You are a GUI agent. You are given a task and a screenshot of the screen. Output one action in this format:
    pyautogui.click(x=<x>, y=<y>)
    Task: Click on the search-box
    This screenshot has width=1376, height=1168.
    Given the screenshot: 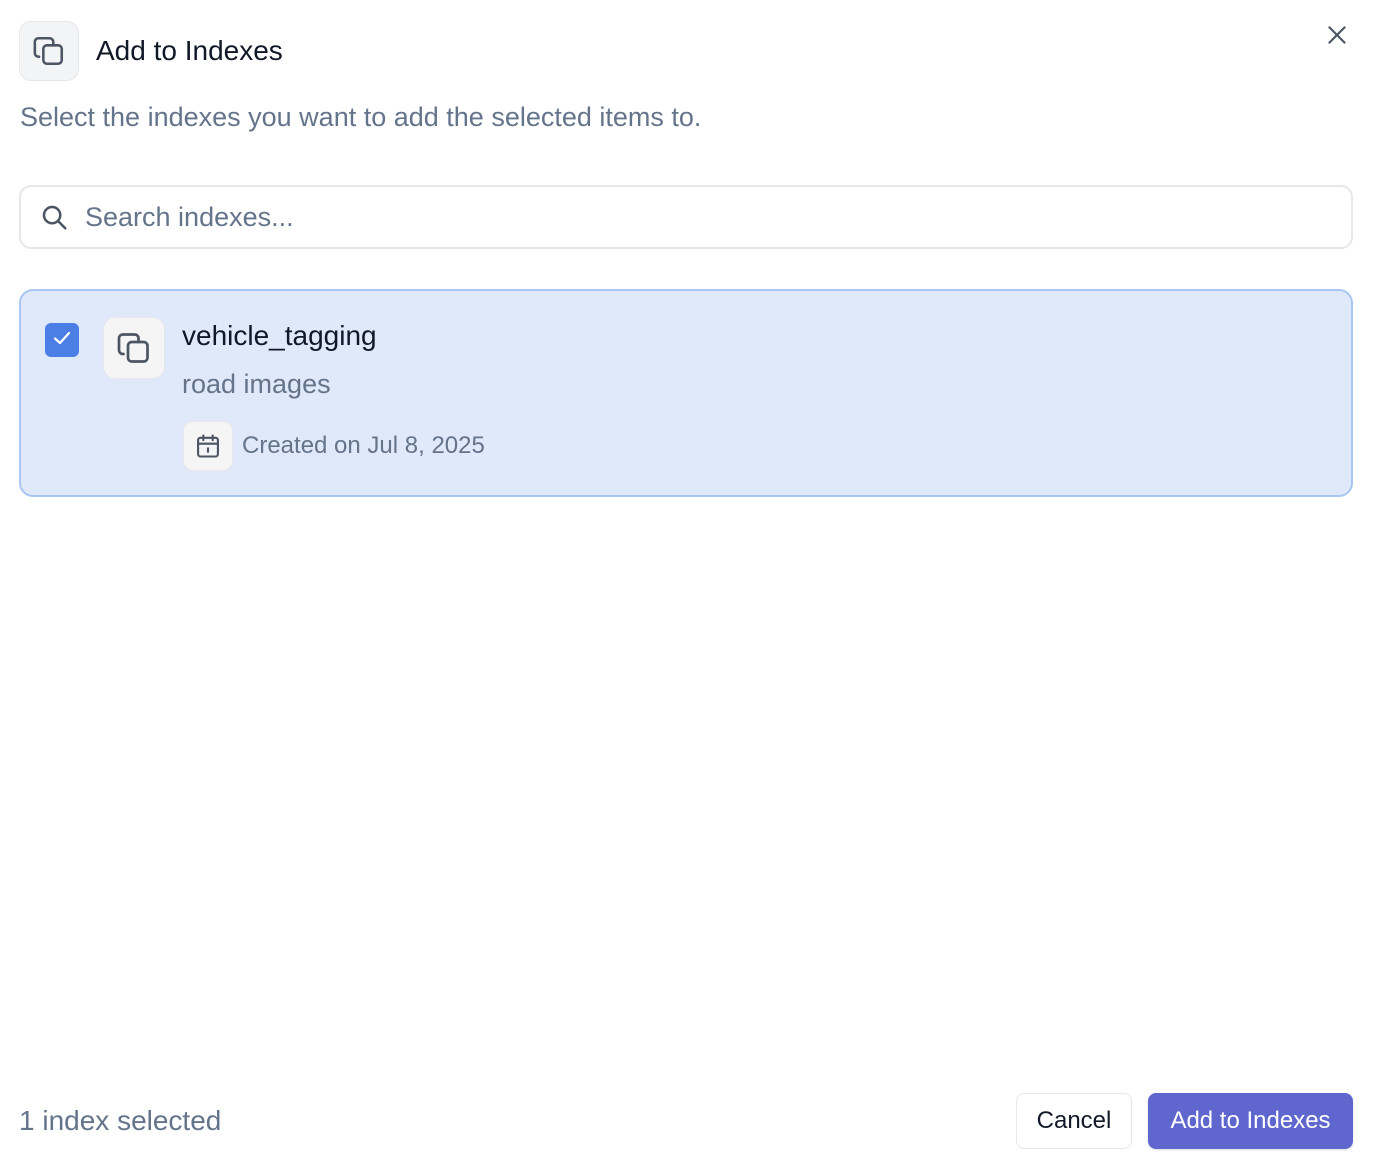 What is the action you would take?
    pyautogui.click(x=686, y=217)
    